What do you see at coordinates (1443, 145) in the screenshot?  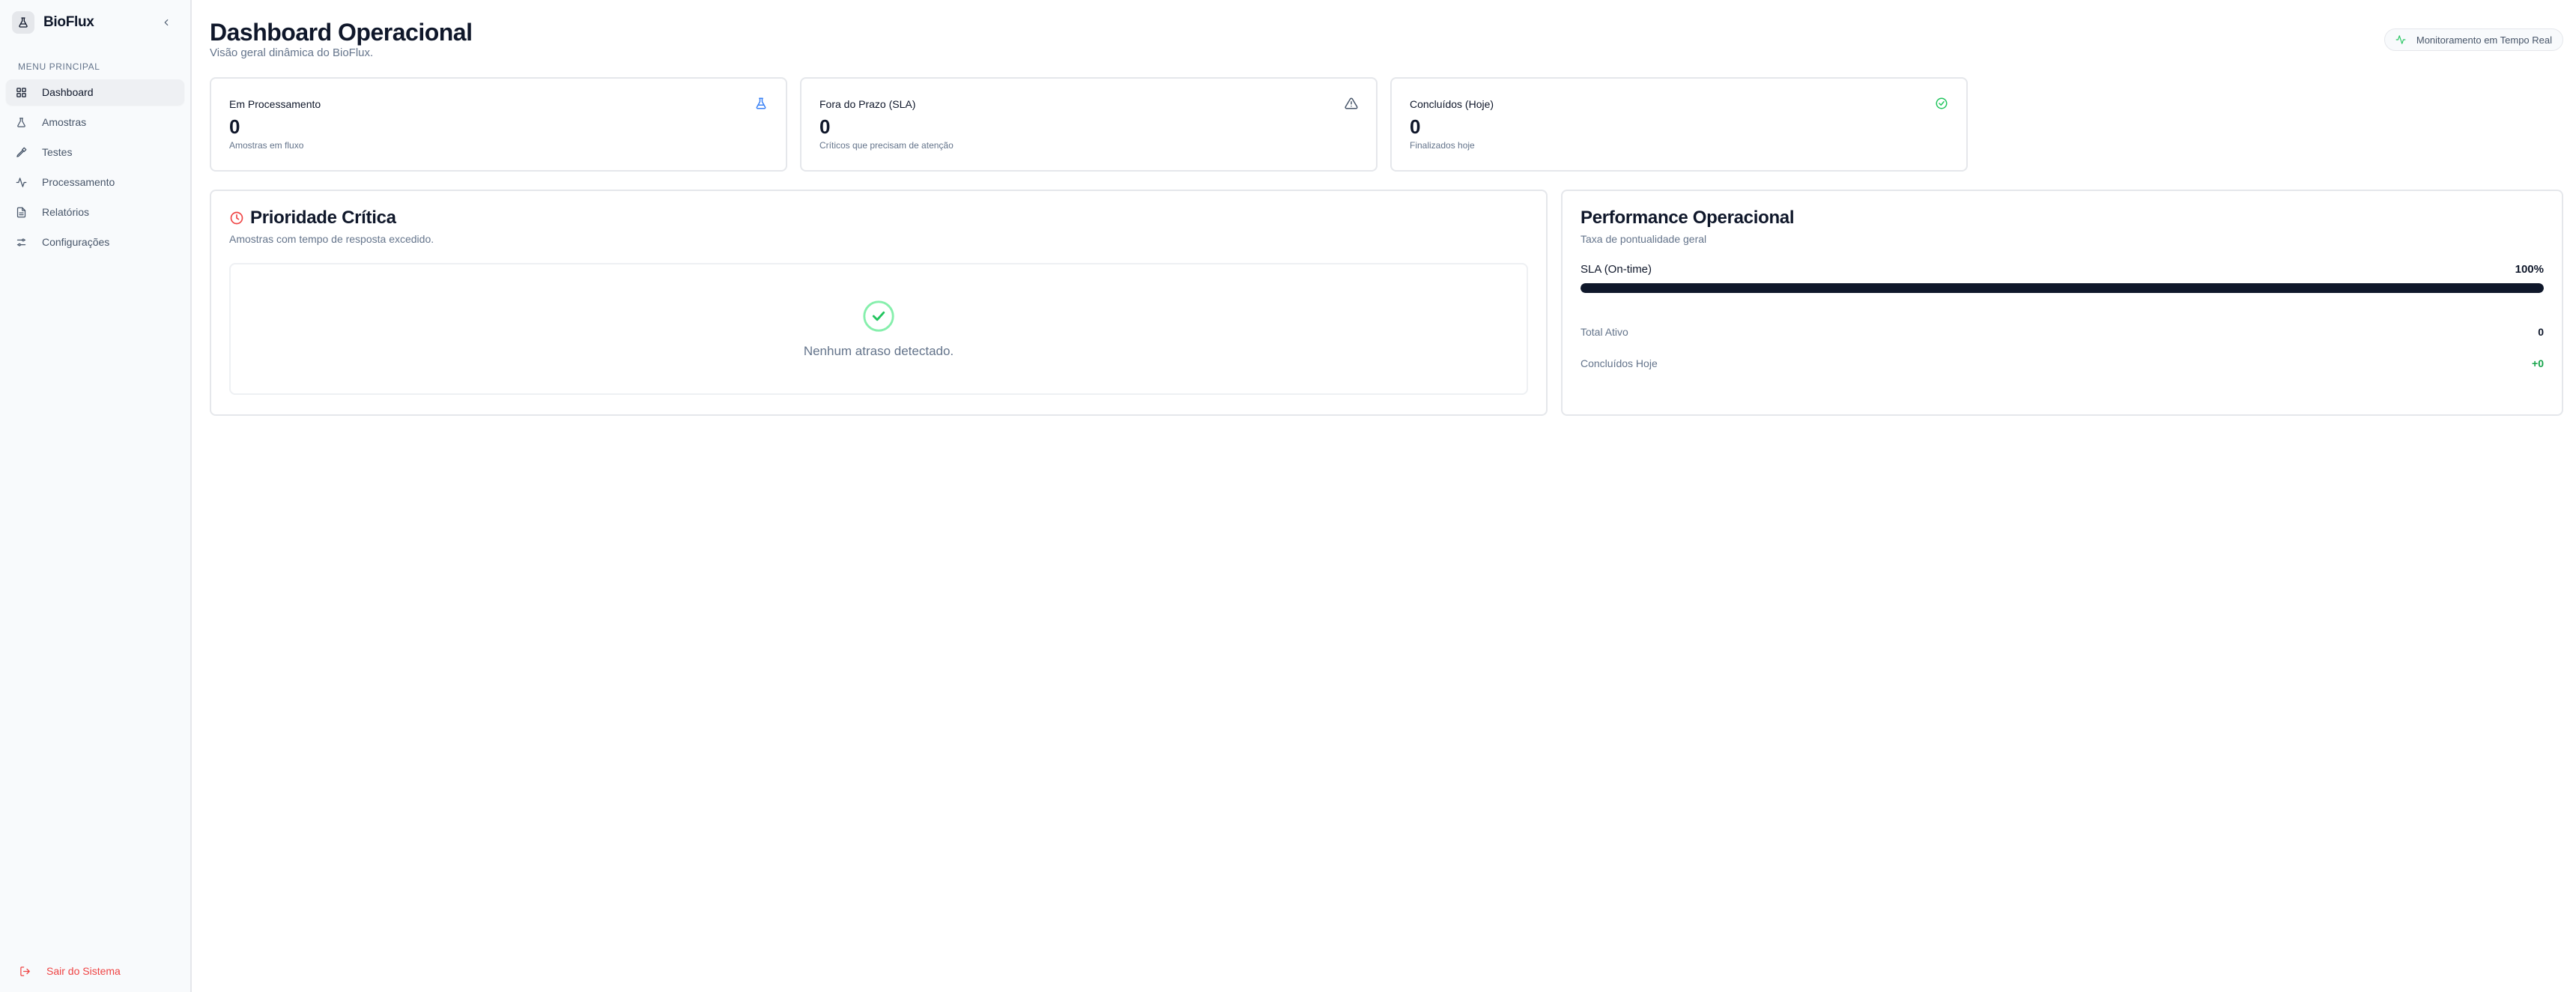 I see `stat-description: Finalizados hoje` at bounding box center [1443, 145].